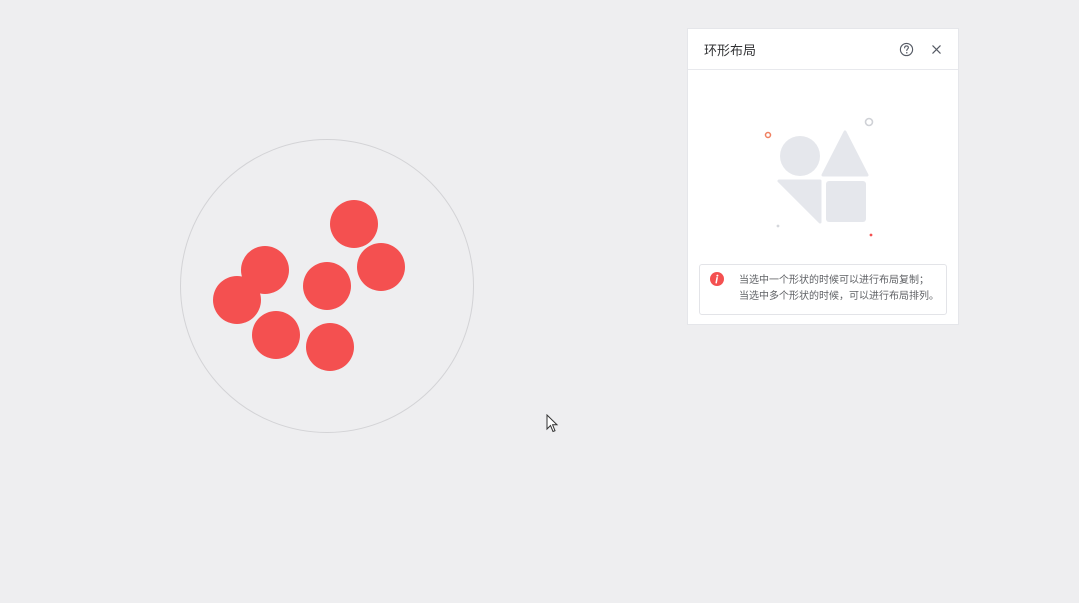  I want to click on close-icon, so click(936, 49).